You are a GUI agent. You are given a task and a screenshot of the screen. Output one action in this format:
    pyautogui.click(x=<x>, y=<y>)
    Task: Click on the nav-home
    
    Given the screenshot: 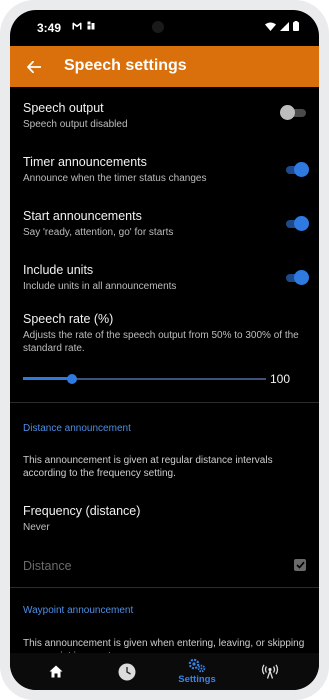 What is the action you would take?
    pyautogui.click(x=56, y=671)
    